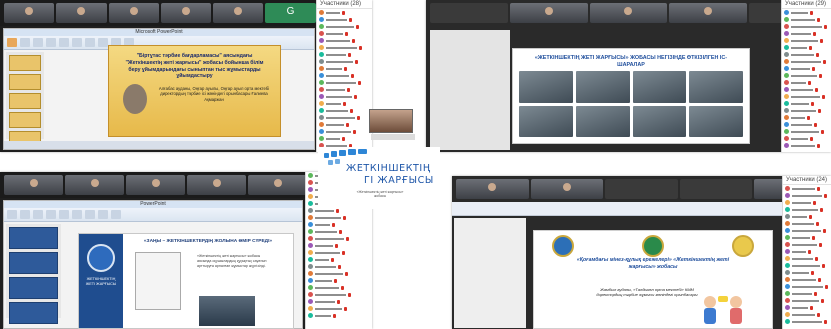 This screenshot has width=831, height=329. Describe the element at coordinates (12, 42) in the screenshot. I see `office-button-icon` at that location.